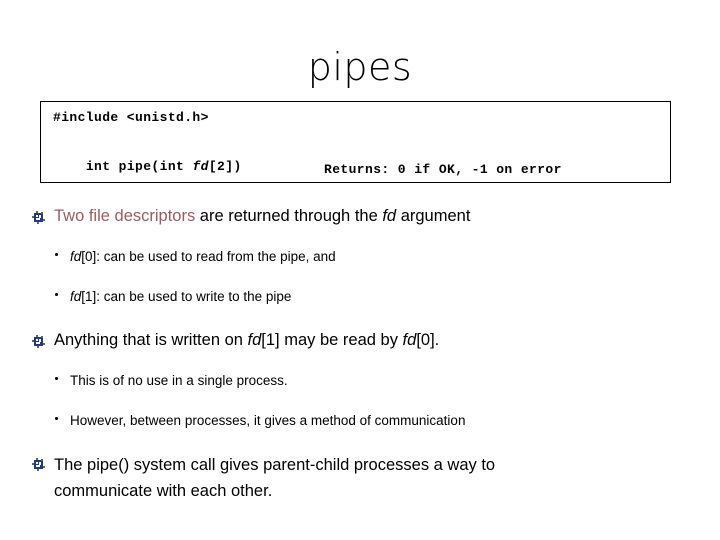 This screenshot has width=720, height=540. What do you see at coordinates (125, 216) in the screenshot?
I see `bullet-1-accent: Two file descriptors` at bounding box center [125, 216].